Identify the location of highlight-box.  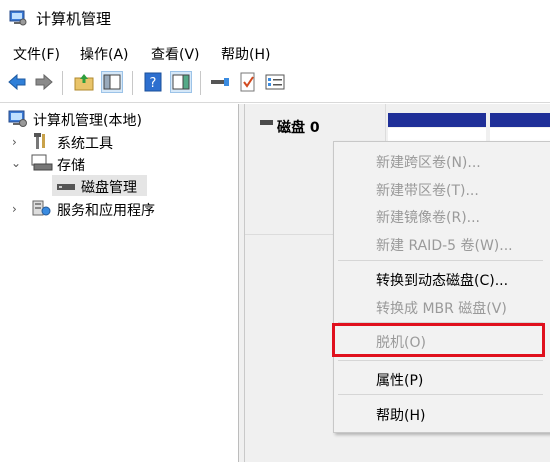
(438, 340).